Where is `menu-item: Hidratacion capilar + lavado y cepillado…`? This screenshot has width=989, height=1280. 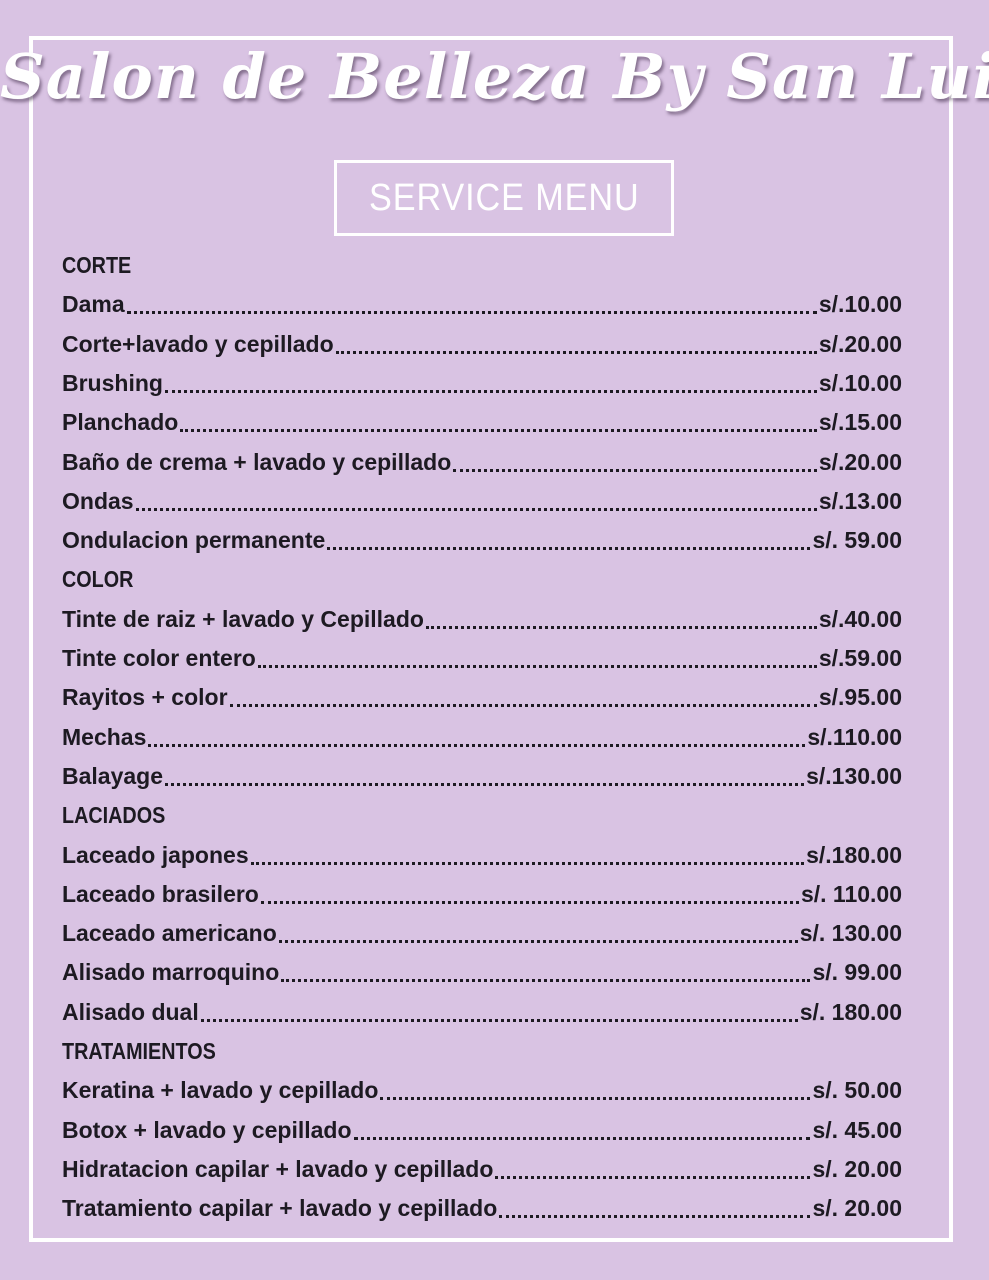
menu-item: Hidratacion capilar + lavado y cepillado… is located at coordinates (482, 1169).